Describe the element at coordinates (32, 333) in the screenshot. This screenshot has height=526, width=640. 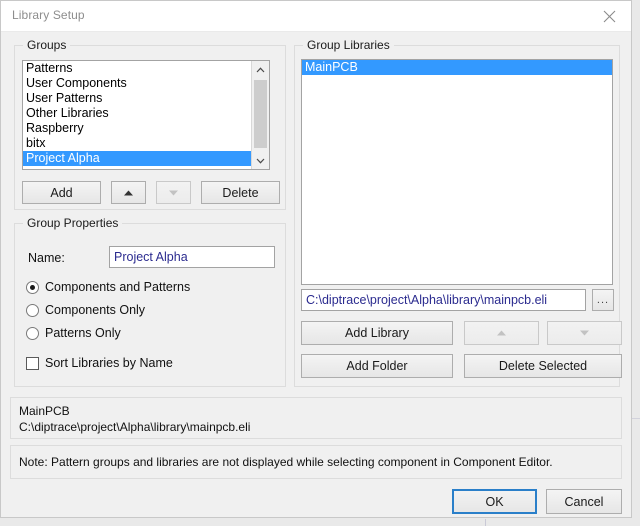
I see `radio-patterns-only-icon` at that location.